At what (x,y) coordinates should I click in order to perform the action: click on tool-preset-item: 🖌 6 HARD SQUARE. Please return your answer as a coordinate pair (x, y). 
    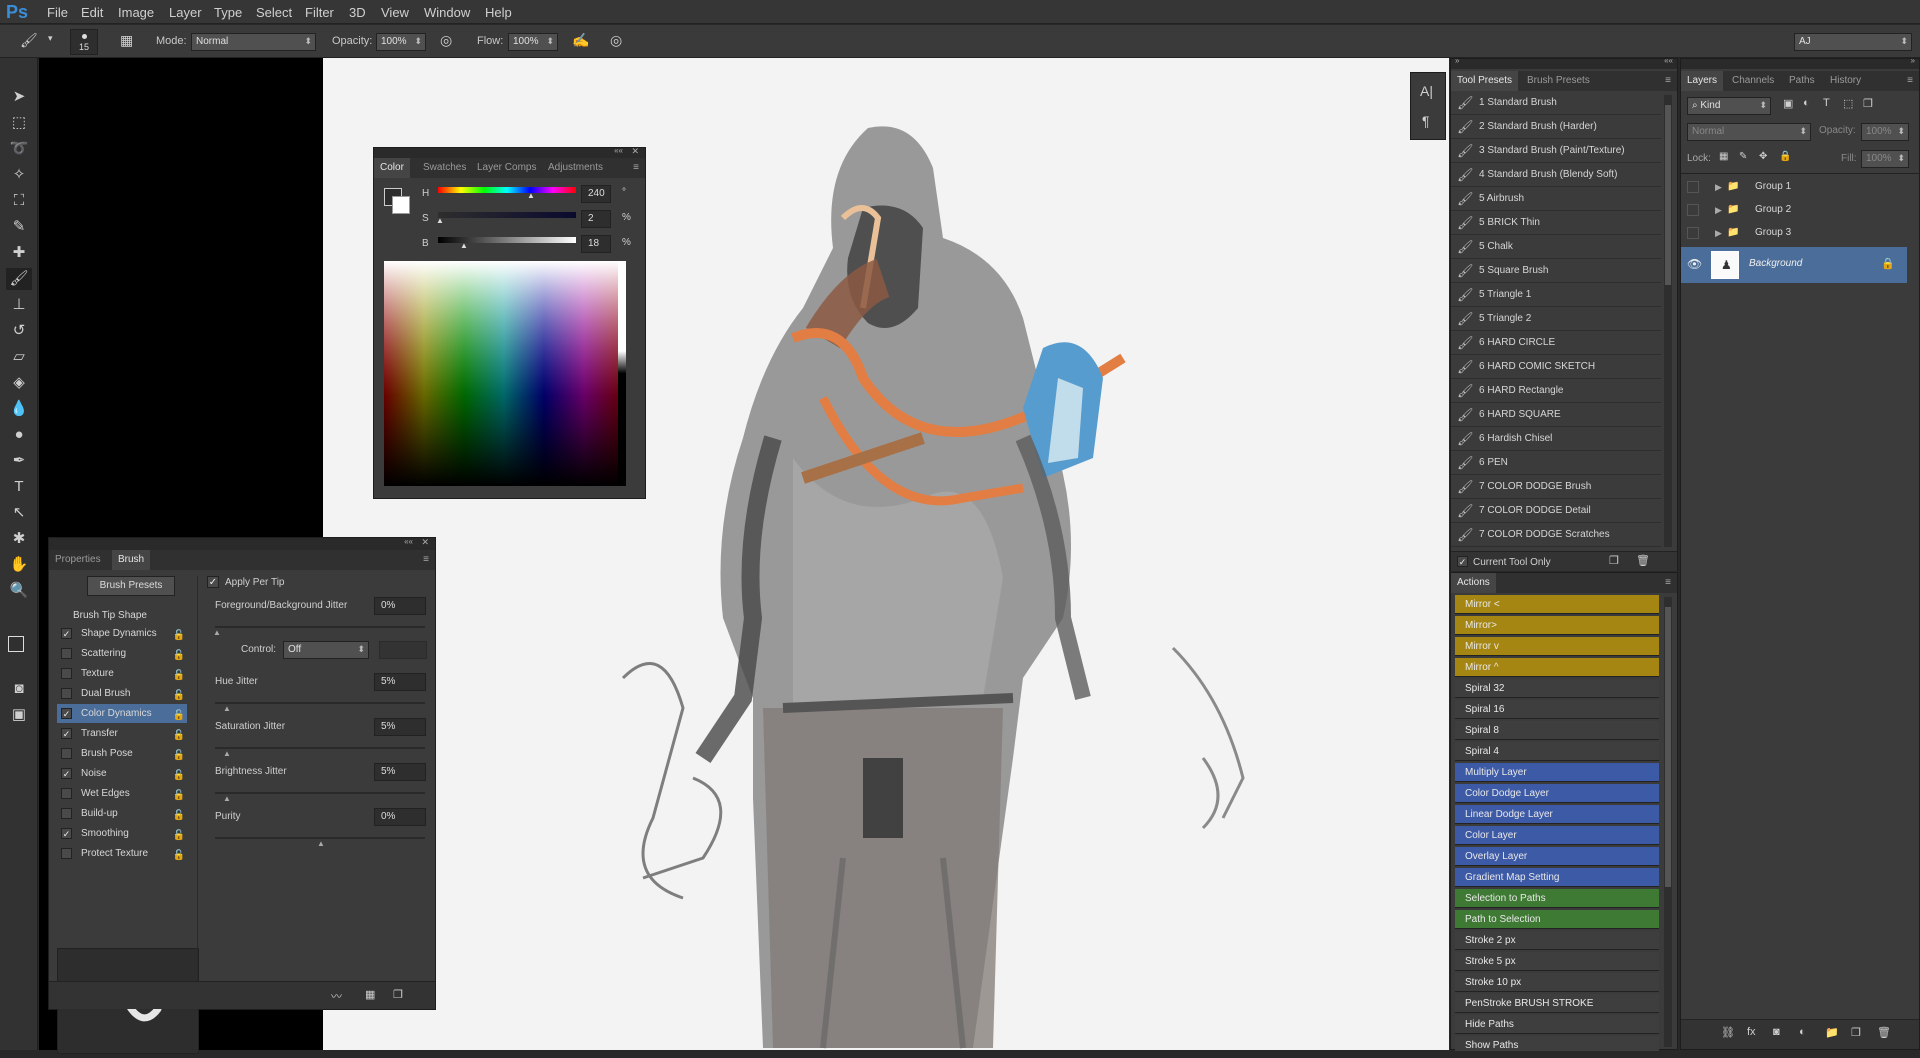
    Looking at the image, I should click on (1556, 415).